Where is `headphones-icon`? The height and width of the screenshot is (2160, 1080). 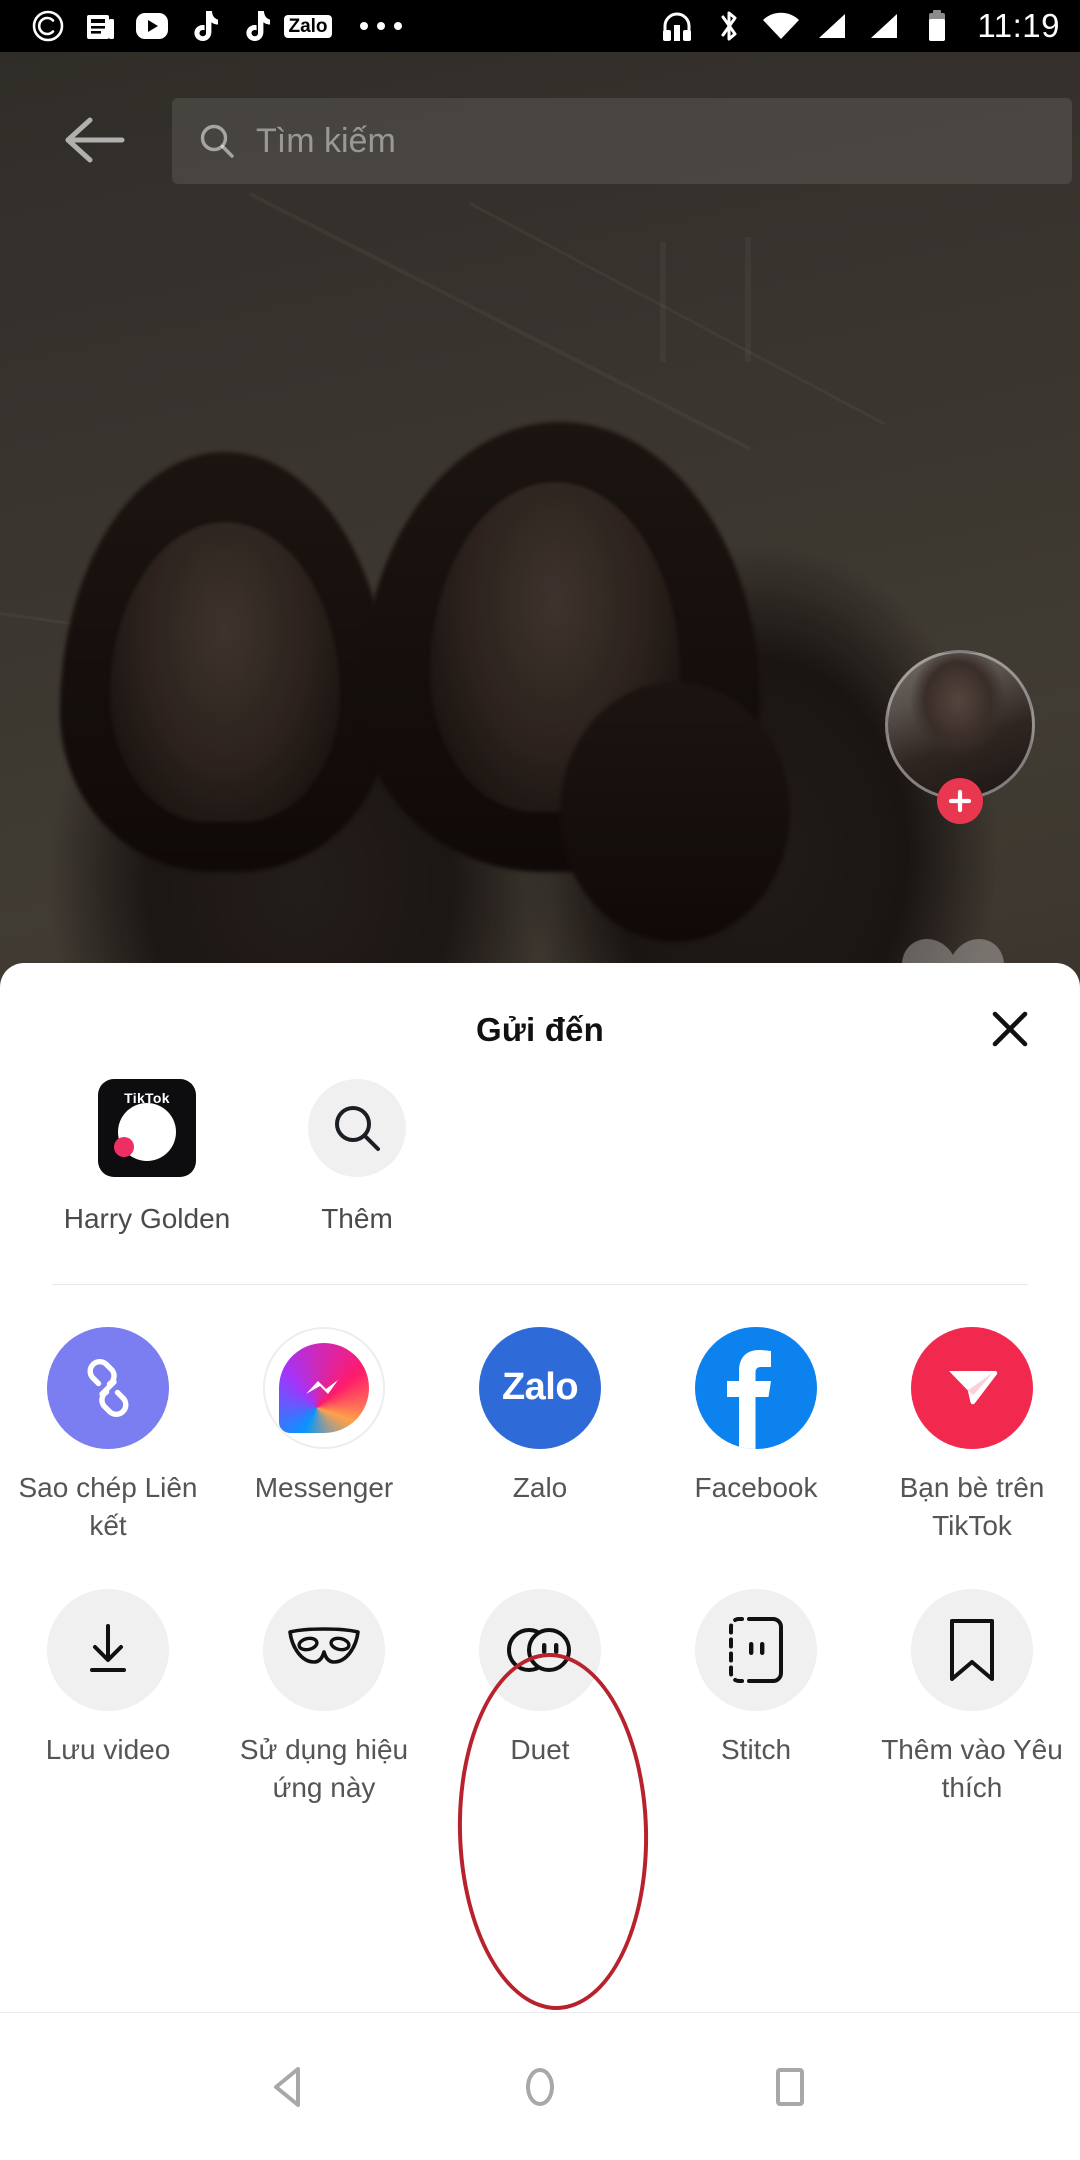
headphones-icon is located at coordinates (677, 26).